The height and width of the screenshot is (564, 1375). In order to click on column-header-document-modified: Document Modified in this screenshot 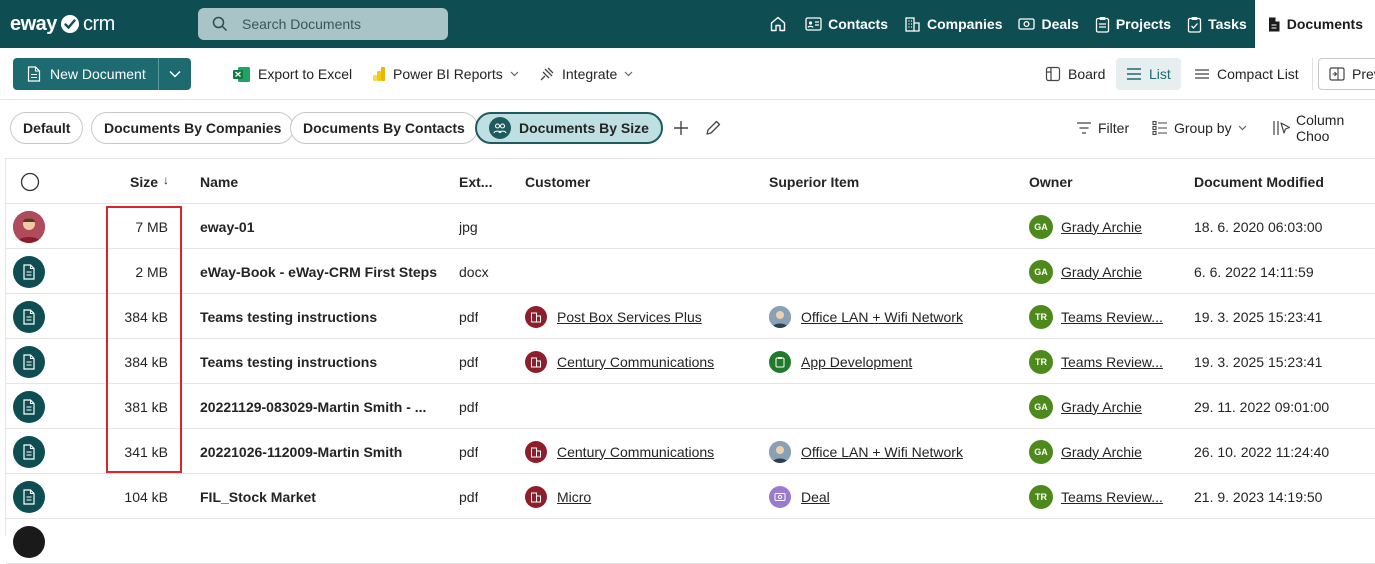, I will do `click(1259, 181)`.